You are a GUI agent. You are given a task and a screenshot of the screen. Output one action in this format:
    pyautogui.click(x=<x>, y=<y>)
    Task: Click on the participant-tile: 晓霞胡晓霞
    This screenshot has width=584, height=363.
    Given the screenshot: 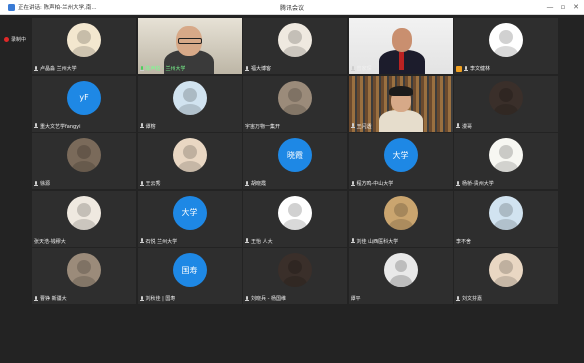 What is the action you would take?
    pyautogui.click(x=295, y=161)
    